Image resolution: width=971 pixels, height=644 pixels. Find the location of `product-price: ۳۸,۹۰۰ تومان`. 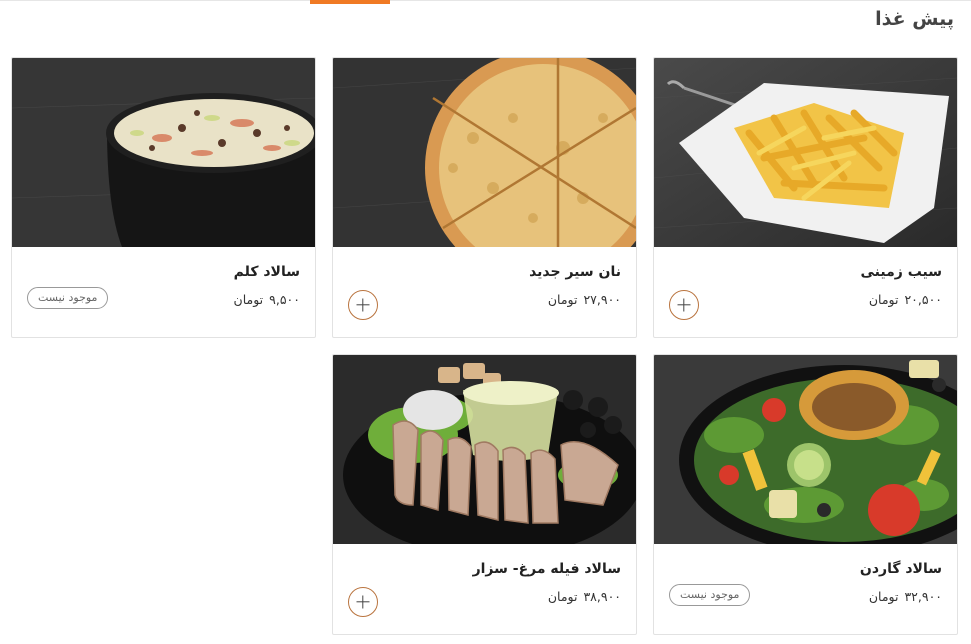

product-price: ۳۸,۹۰۰ تومان is located at coordinates (584, 596).